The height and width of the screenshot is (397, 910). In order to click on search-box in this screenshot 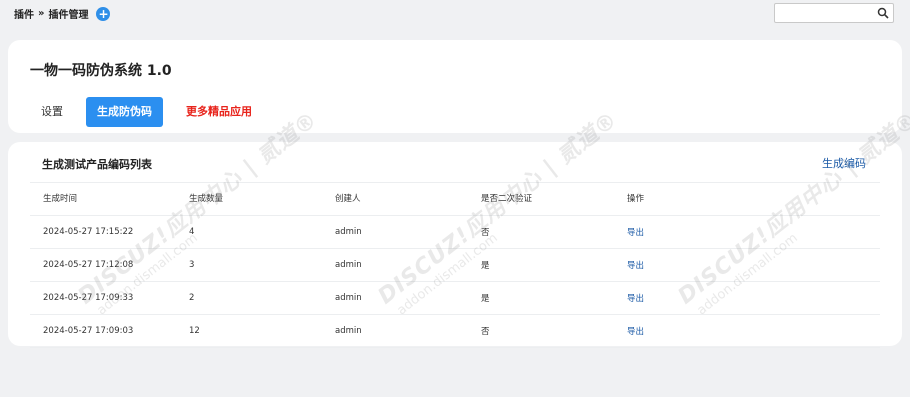, I will do `click(834, 14)`.